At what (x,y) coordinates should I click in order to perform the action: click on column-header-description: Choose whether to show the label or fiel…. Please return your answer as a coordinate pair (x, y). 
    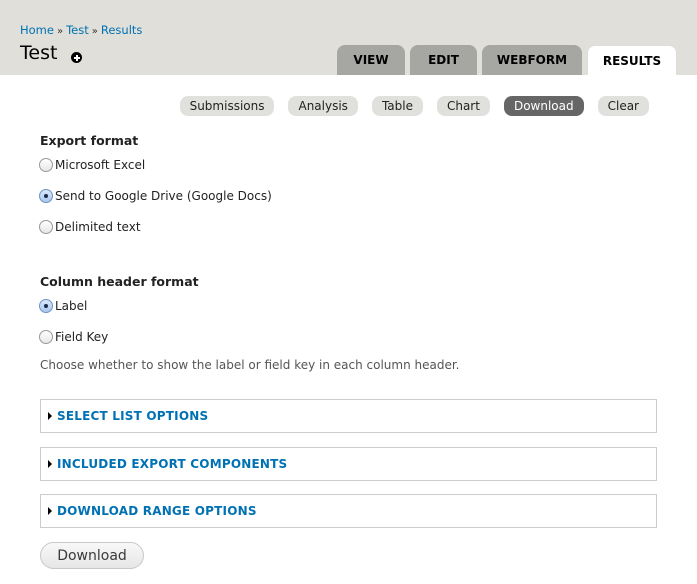
    Looking at the image, I should click on (250, 365).